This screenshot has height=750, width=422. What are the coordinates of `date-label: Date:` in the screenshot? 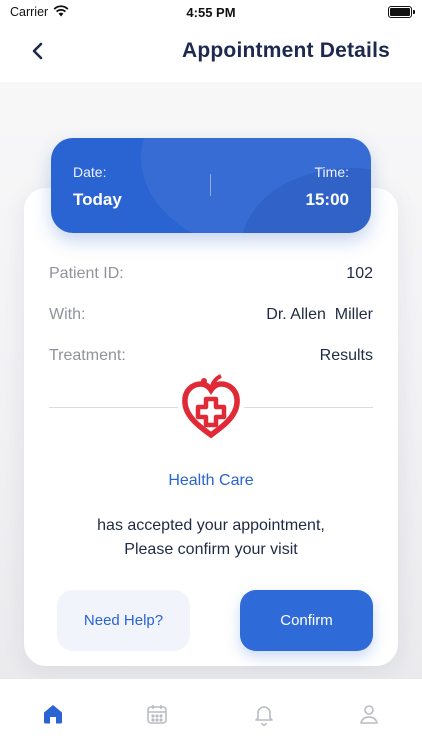 It's located at (90, 172).